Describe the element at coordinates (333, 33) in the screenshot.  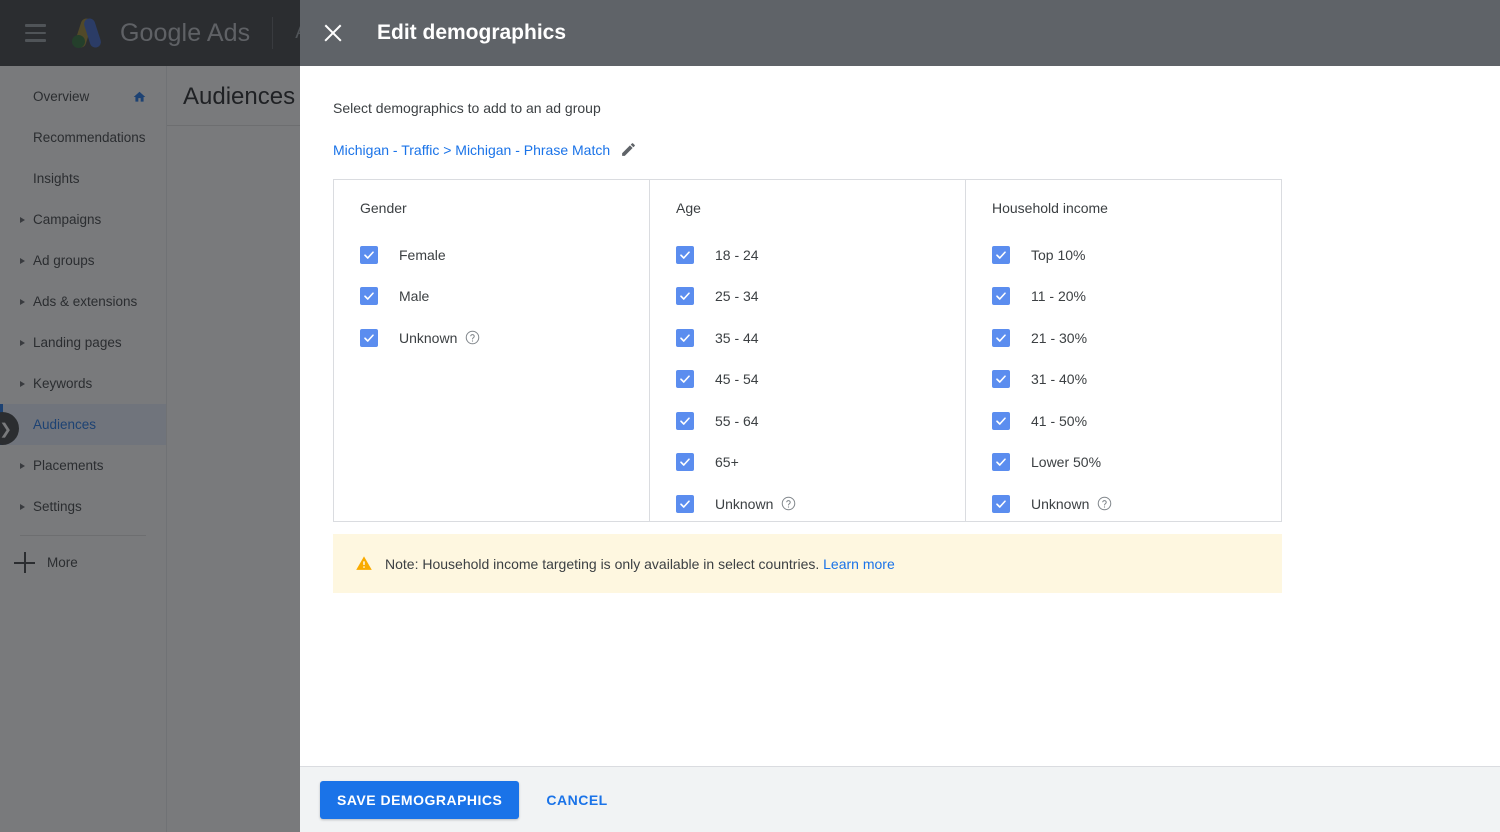
I see `close-icon` at that location.